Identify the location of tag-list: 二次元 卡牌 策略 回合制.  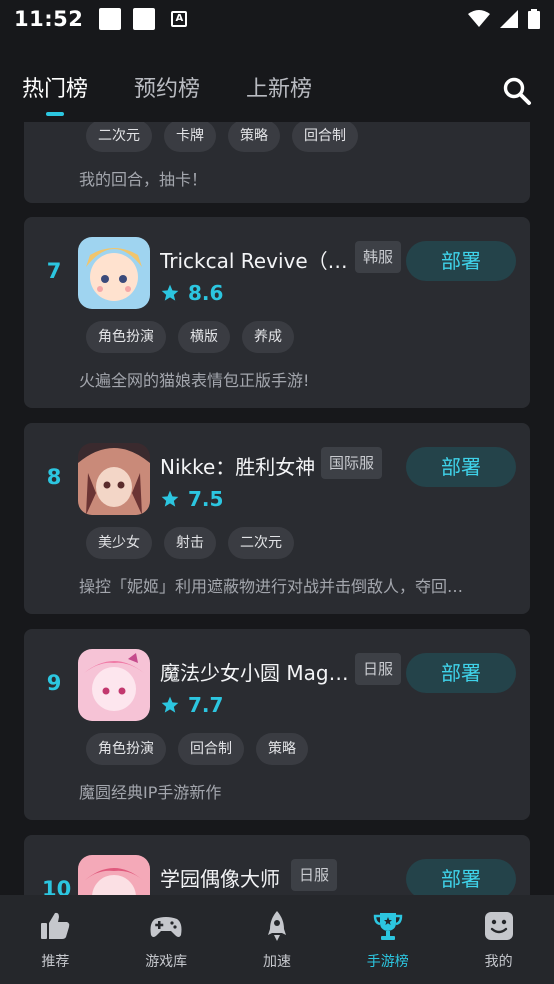
(222, 137).